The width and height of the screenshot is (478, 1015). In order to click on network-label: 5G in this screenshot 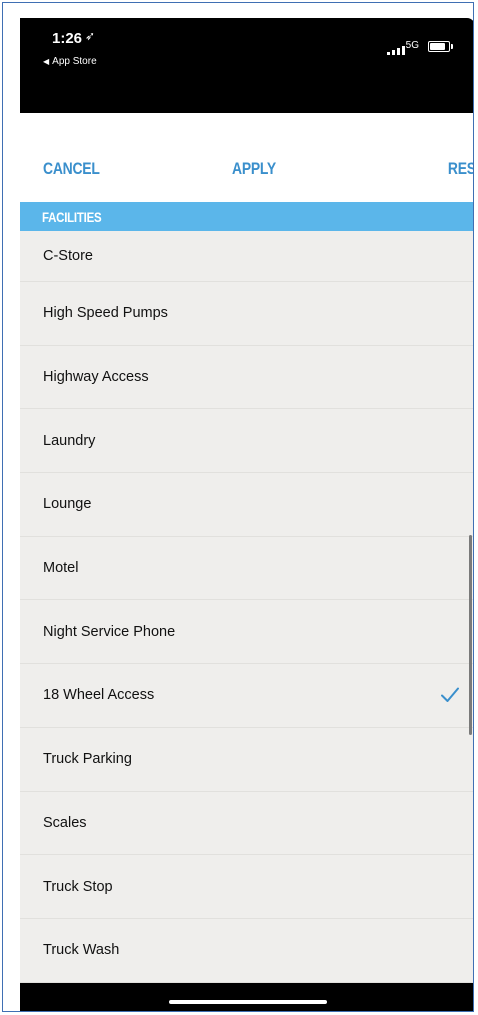, I will do `click(412, 45)`.